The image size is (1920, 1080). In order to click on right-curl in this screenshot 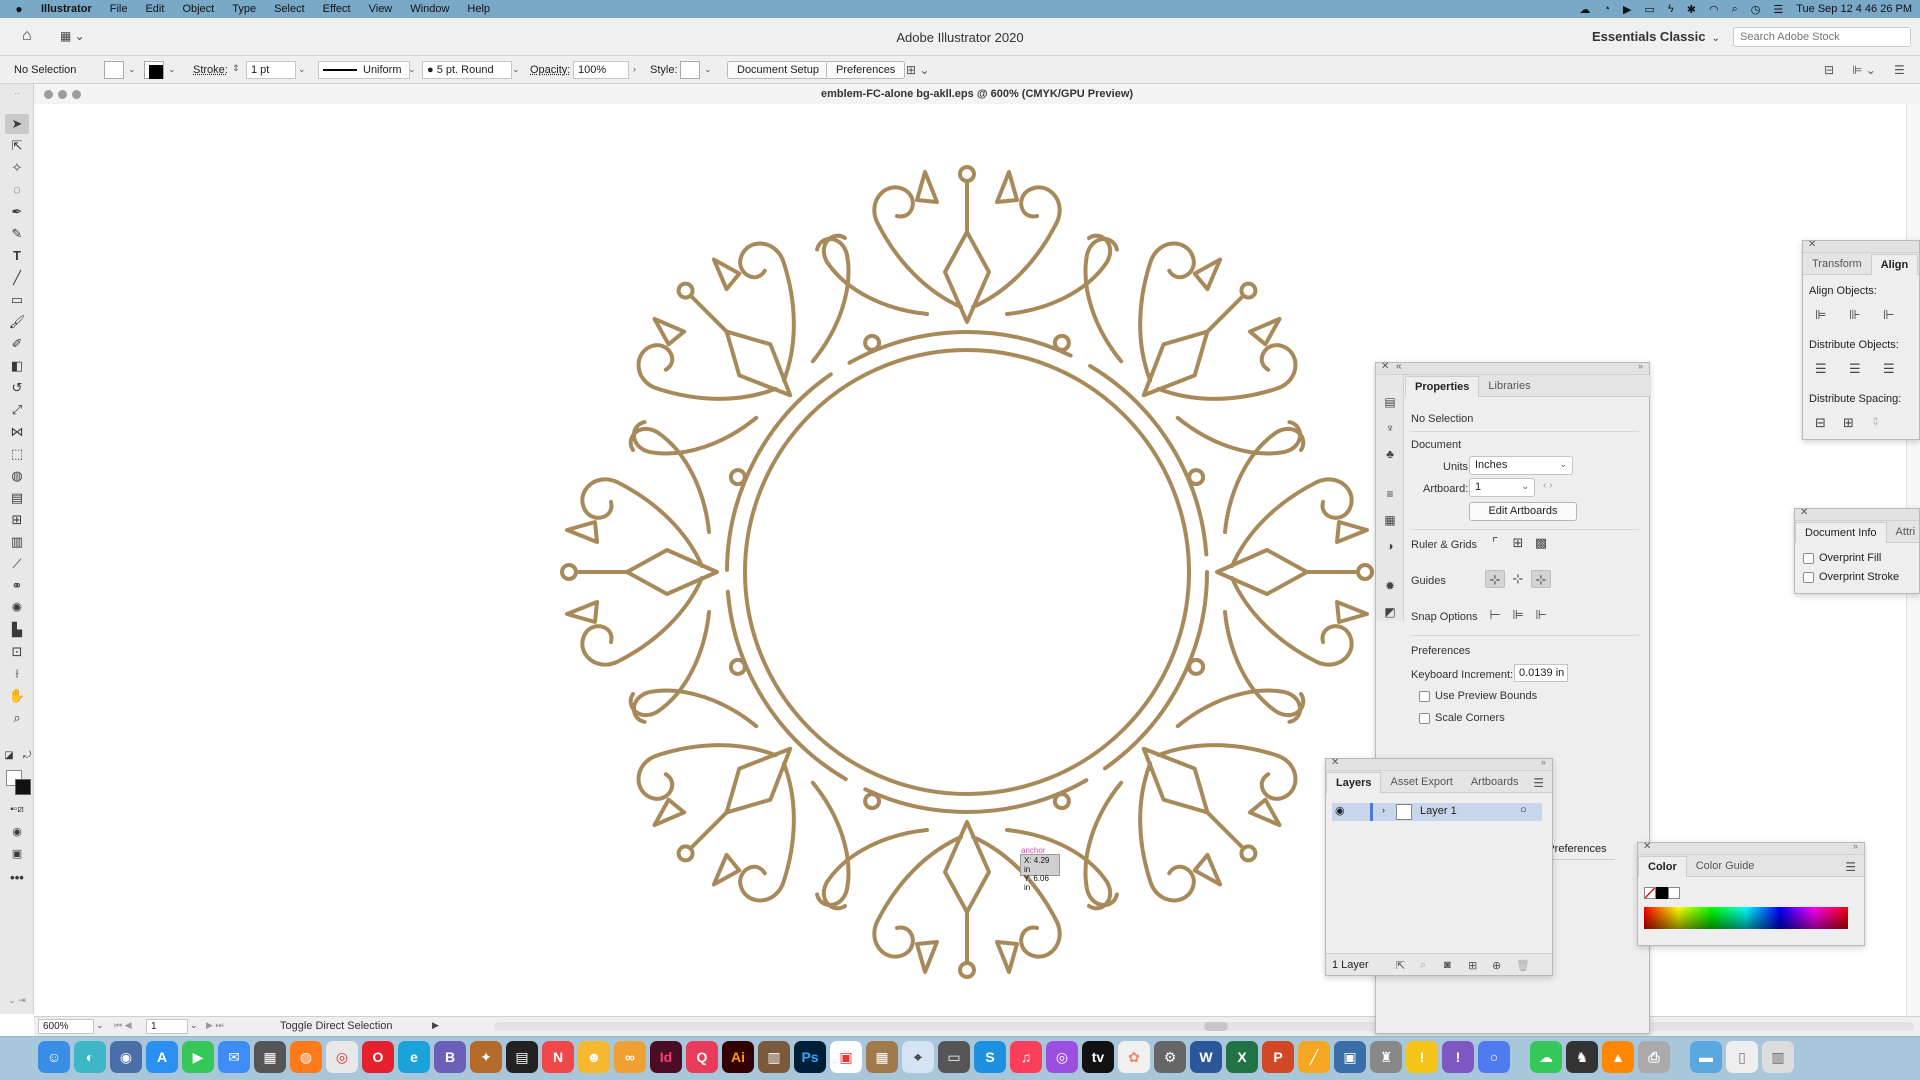, I will do `click(1059, 274)`.